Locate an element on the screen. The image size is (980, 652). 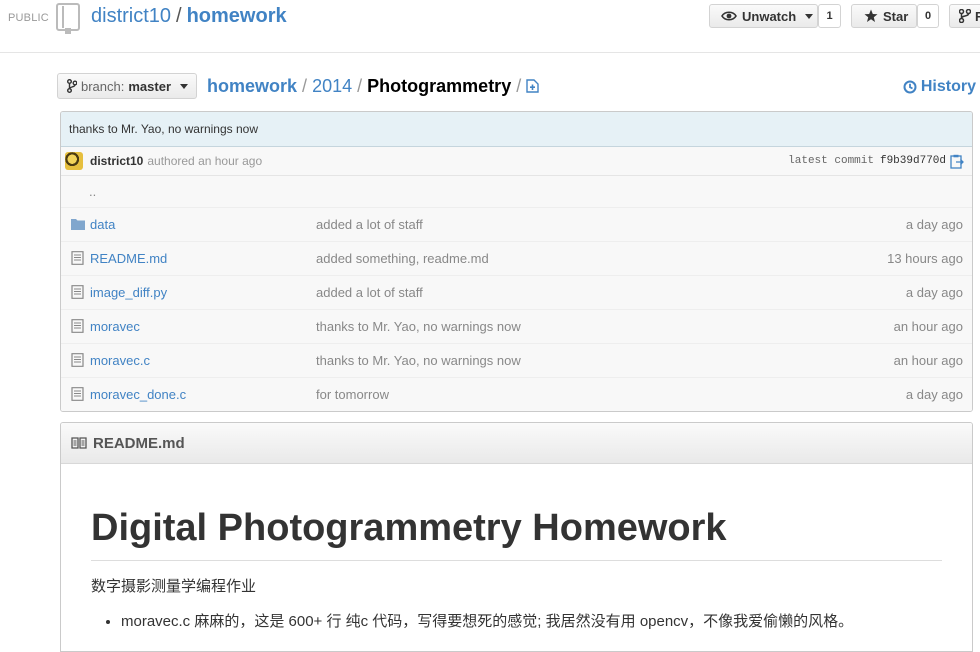
fork-button: F is located at coordinates (964, 16).